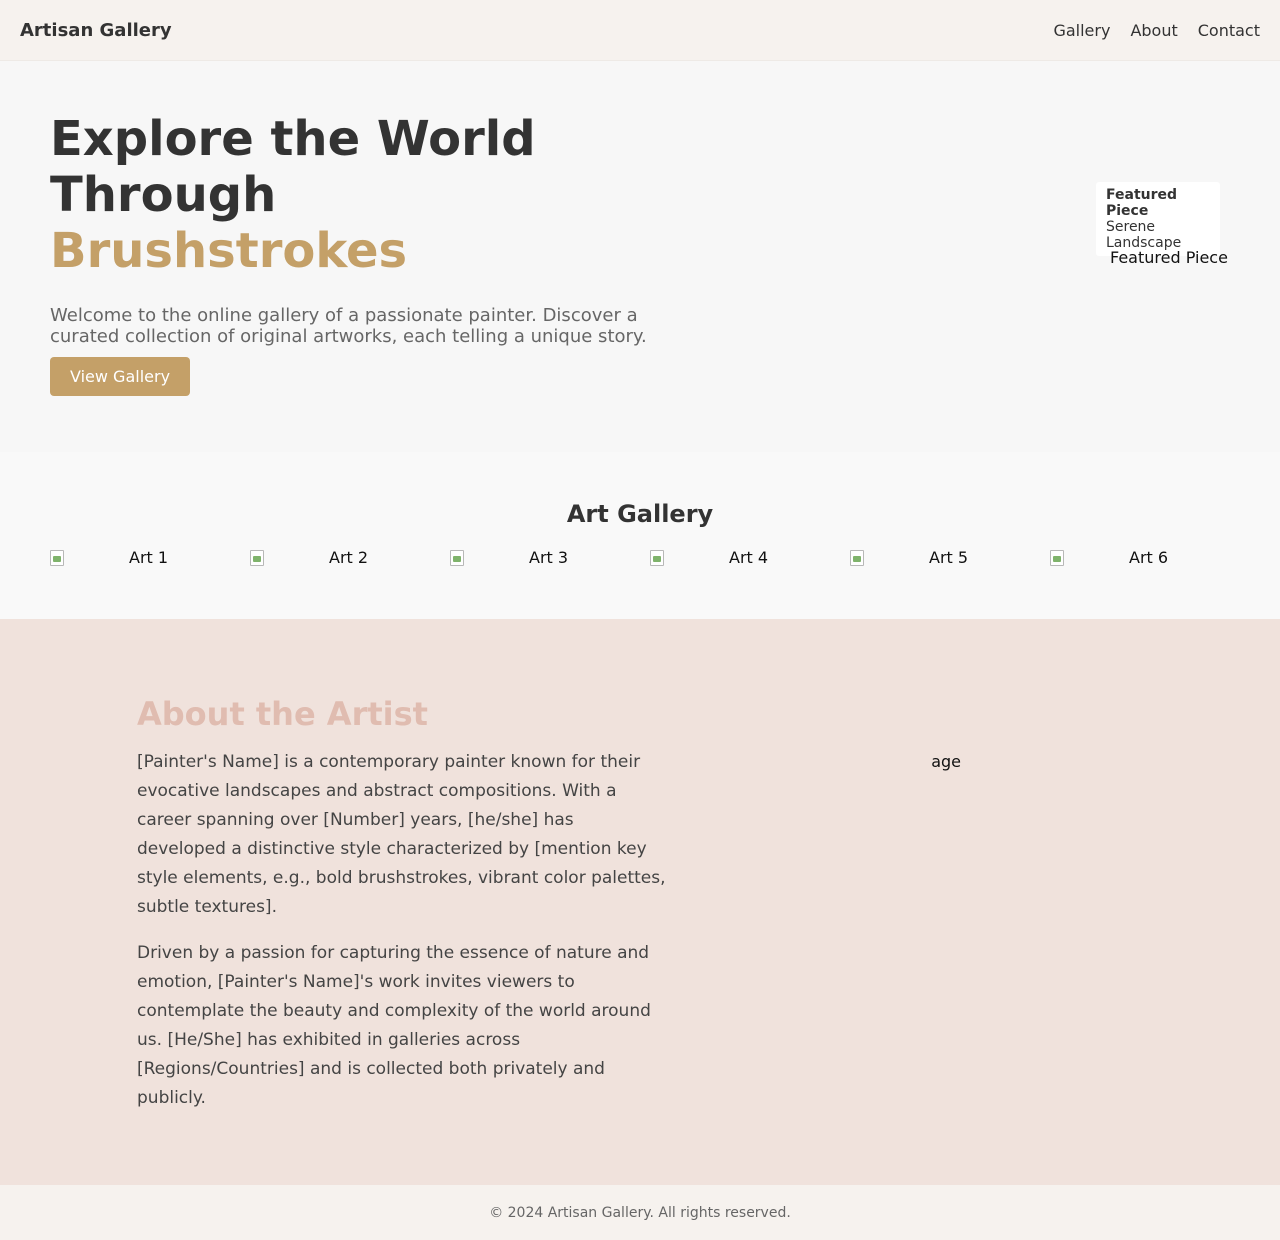  What do you see at coordinates (282, 714) in the screenshot?
I see `about-title: About the Artist` at bounding box center [282, 714].